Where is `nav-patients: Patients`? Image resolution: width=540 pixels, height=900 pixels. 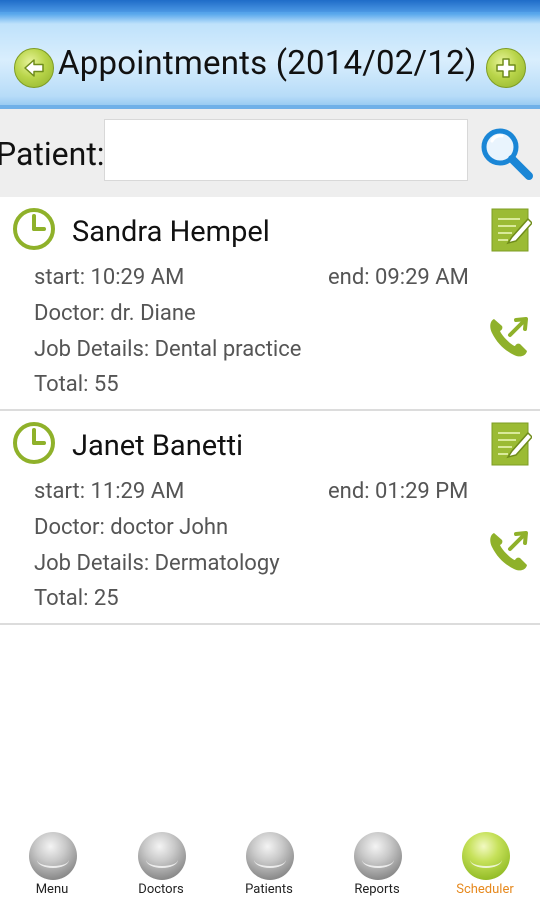 nav-patients: Patients is located at coordinates (269, 863).